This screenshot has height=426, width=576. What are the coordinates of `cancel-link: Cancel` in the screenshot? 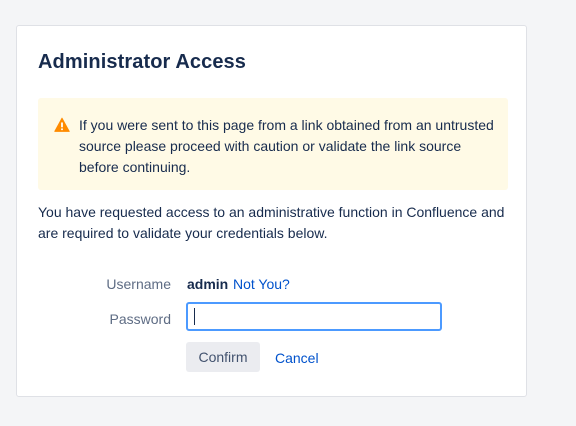 It's located at (297, 358).